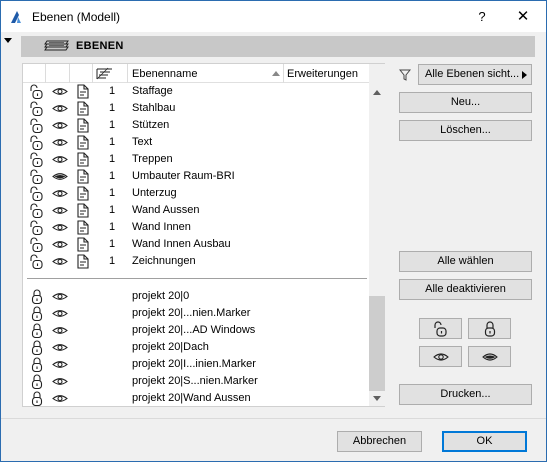  What do you see at coordinates (196, 296) in the screenshot?
I see `xref-layer-row: projekt 20|0` at bounding box center [196, 296].